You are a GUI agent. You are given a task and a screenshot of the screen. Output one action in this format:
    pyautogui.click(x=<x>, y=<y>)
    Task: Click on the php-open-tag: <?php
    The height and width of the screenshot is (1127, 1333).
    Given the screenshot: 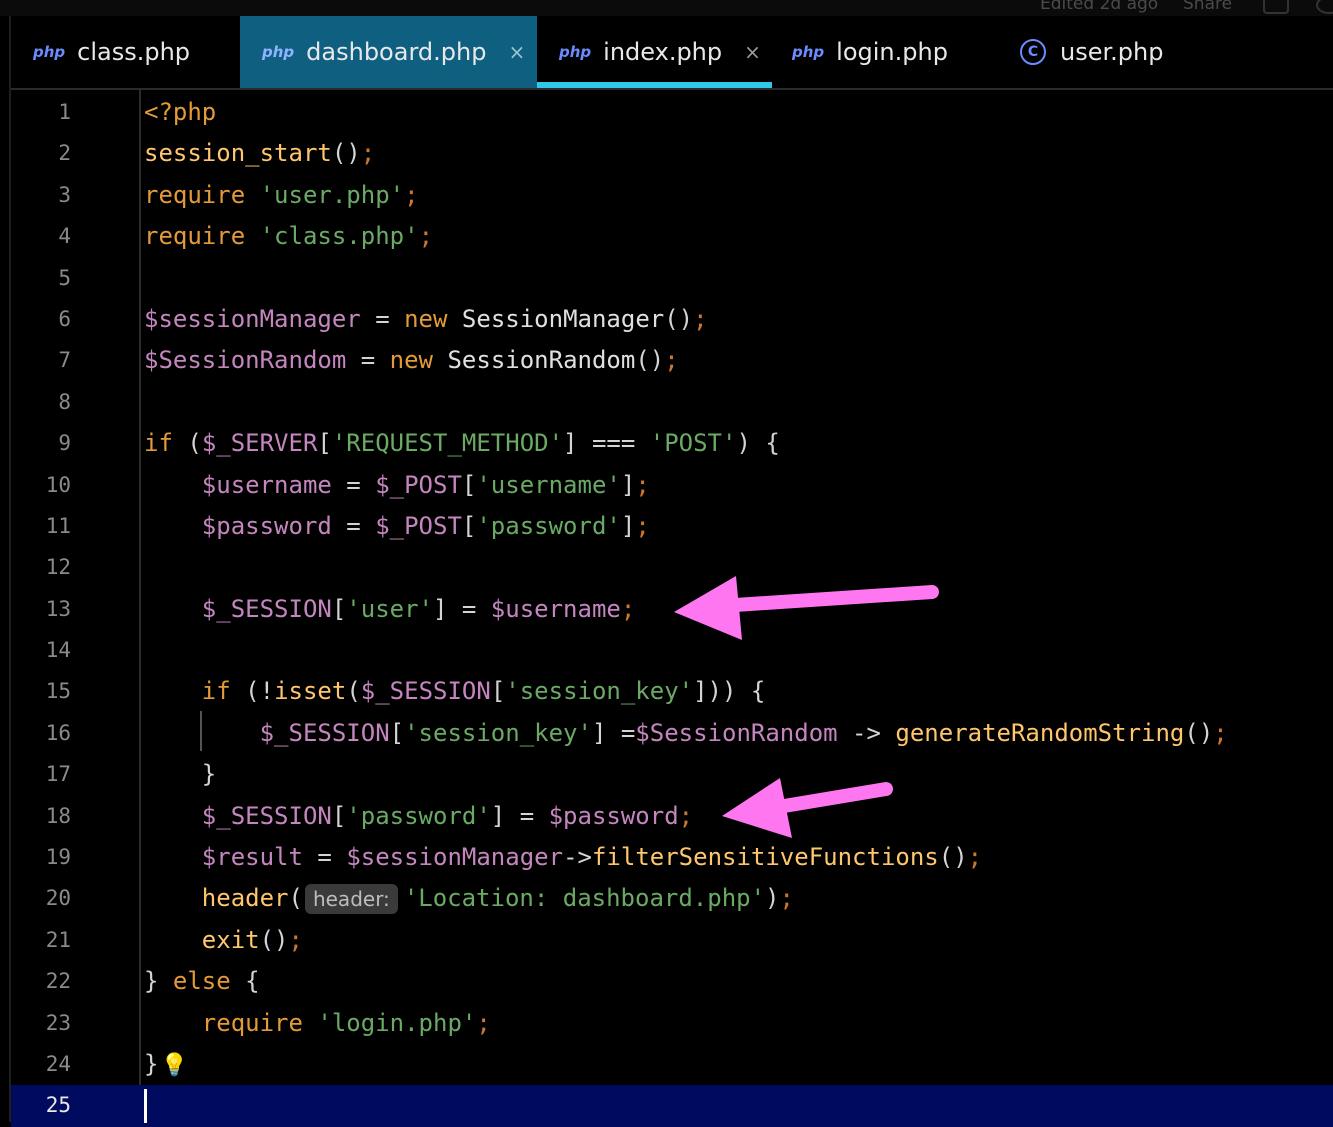 What is the action you would take?
    pyautogui.click(x=180, y=112)
    